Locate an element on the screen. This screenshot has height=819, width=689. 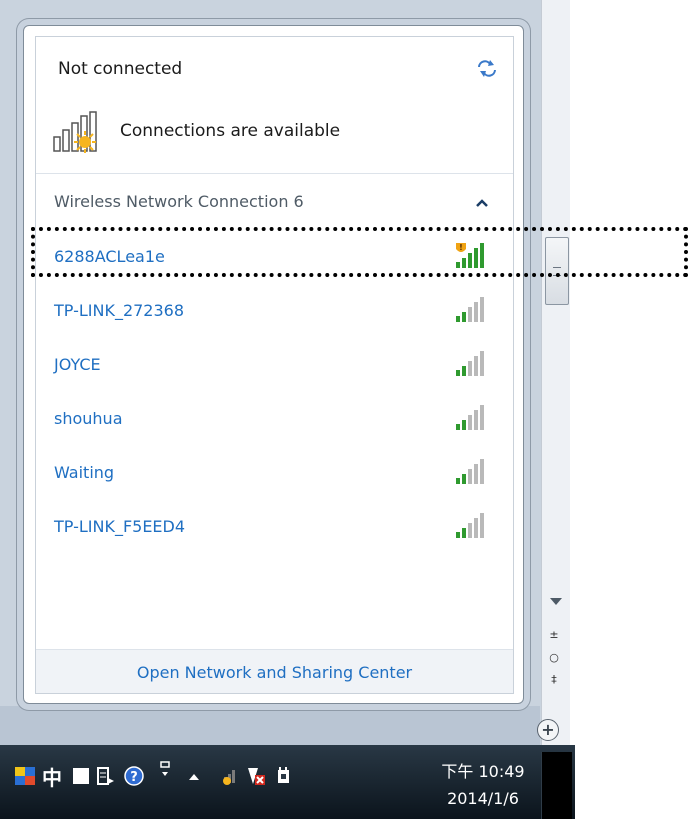
refresh-icon is located at coordinates (487, 68).